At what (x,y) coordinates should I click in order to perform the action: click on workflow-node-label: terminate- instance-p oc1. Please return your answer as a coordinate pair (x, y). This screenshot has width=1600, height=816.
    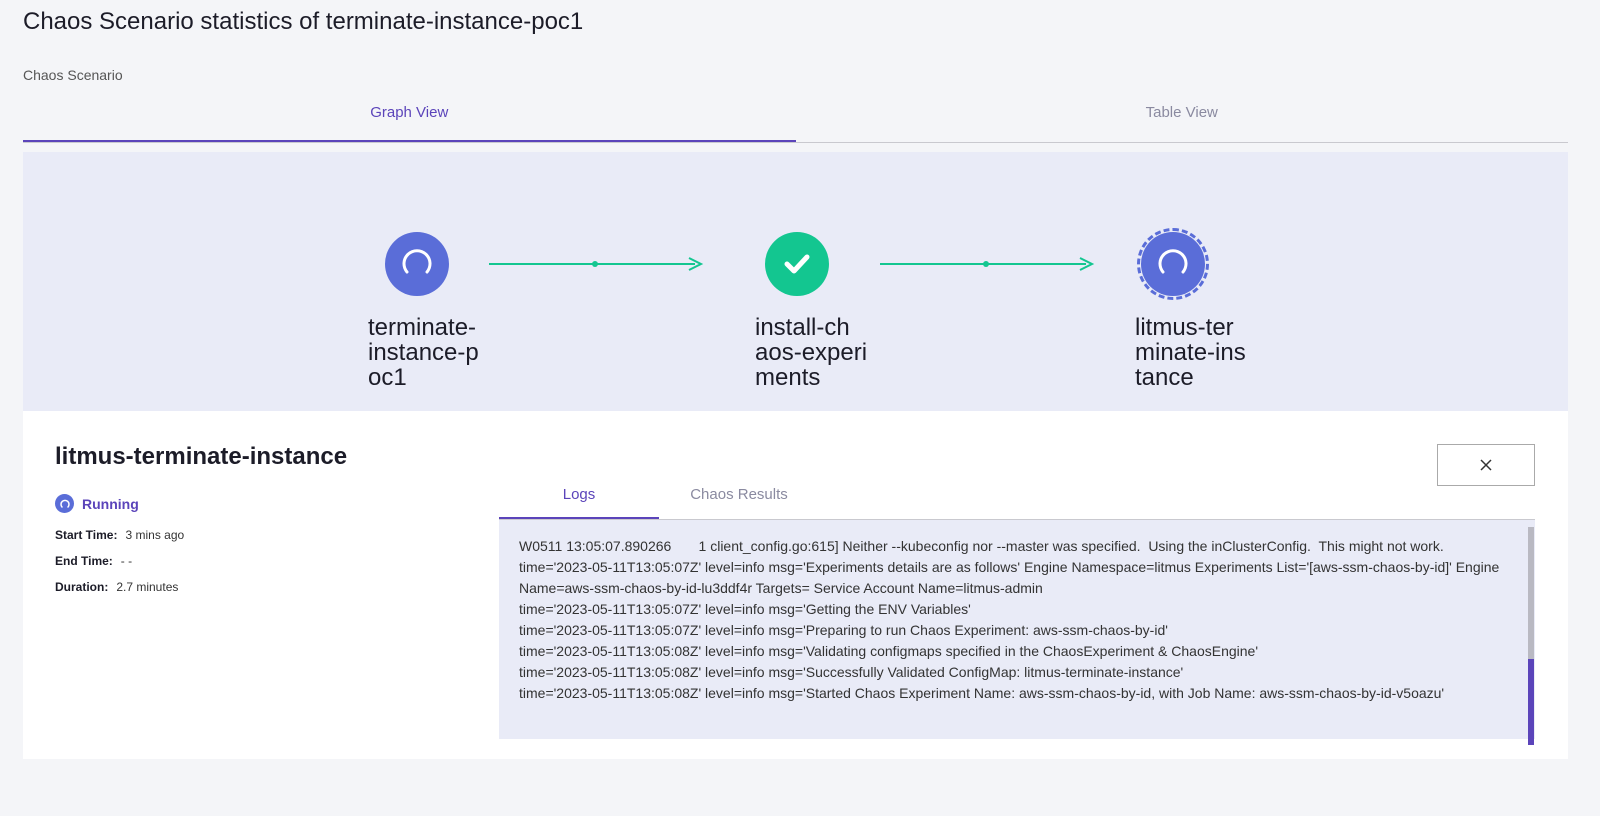
    Looking at the image, I should click on (423, 352).